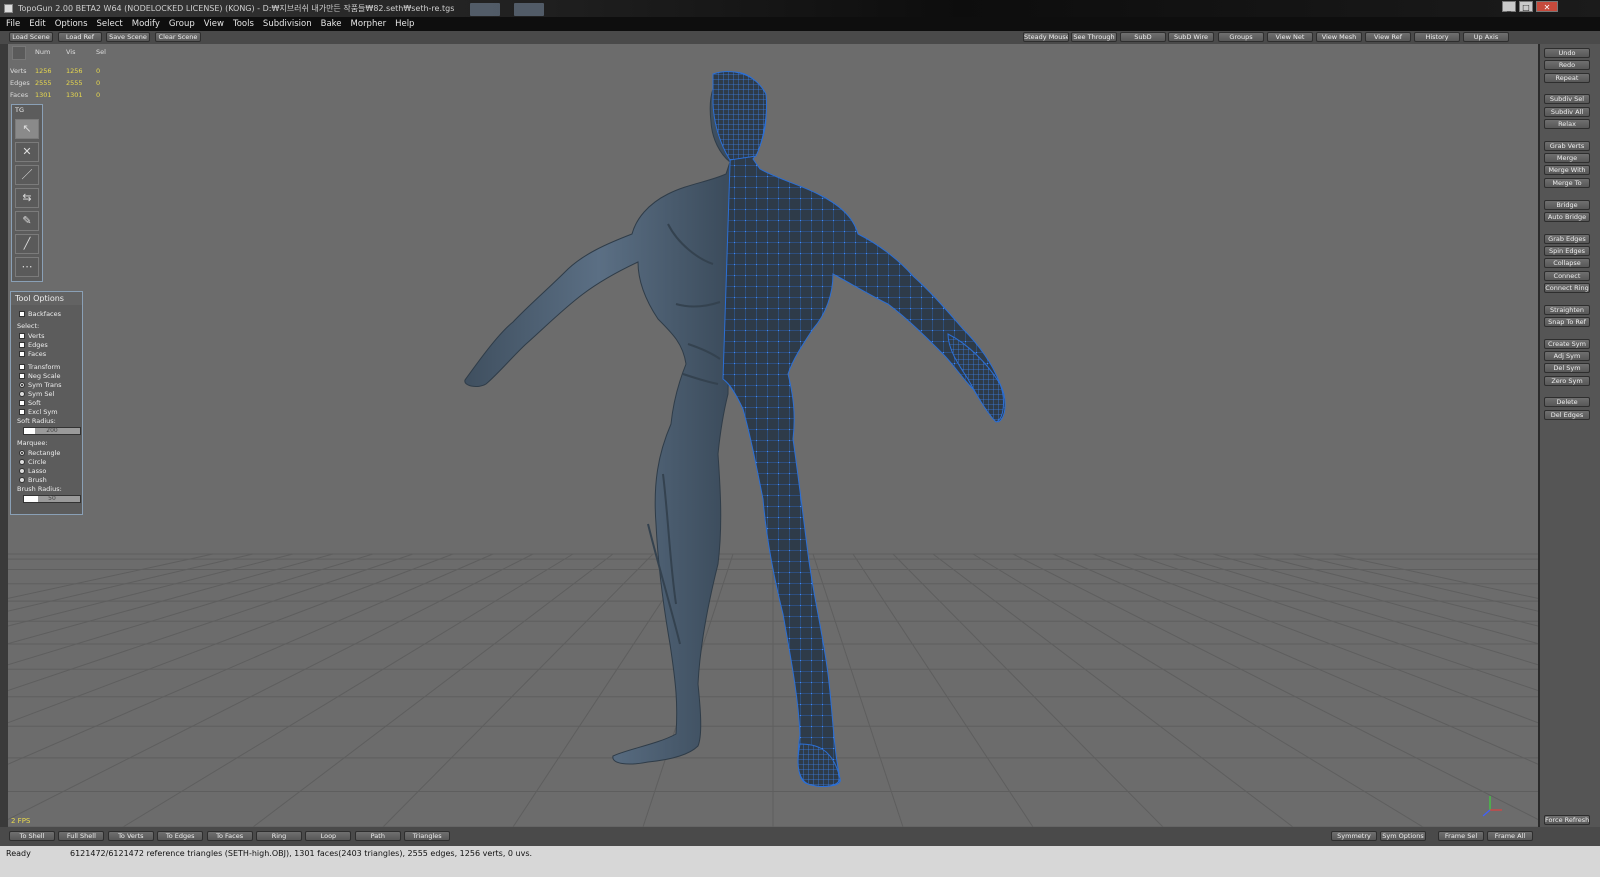  Describe the element at coordinates (1567, 204) in the screenshot. I see `bridge-button: Bridge` at that location.